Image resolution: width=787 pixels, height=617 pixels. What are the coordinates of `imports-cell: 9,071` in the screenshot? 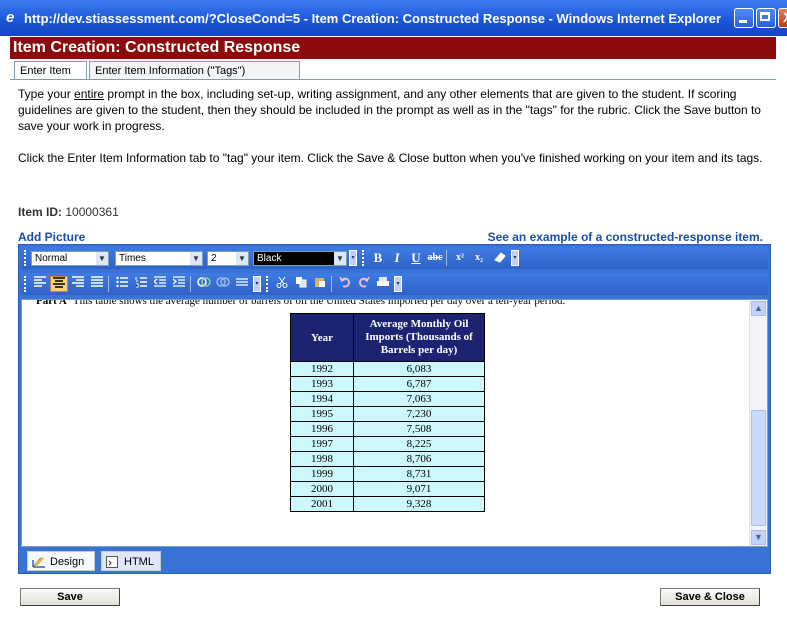 It's located at (419, 489).